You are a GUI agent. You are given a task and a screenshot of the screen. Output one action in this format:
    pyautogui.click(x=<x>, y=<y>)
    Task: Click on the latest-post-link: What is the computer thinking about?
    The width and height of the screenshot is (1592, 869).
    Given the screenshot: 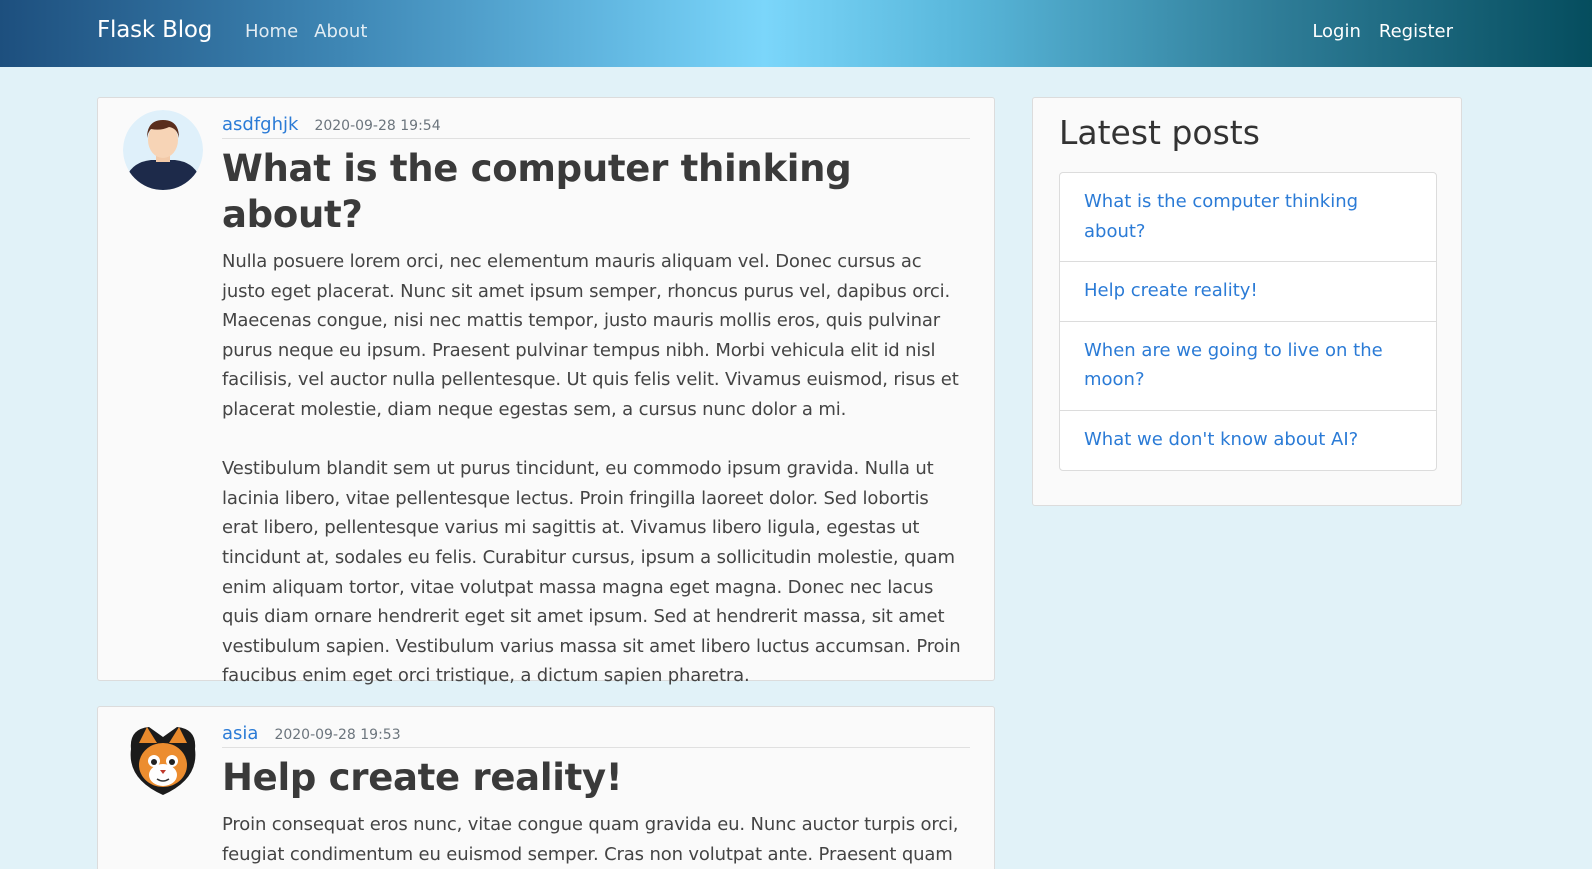 What is the action you would take?
    pyautogui.click(x=1248, y=217)
    